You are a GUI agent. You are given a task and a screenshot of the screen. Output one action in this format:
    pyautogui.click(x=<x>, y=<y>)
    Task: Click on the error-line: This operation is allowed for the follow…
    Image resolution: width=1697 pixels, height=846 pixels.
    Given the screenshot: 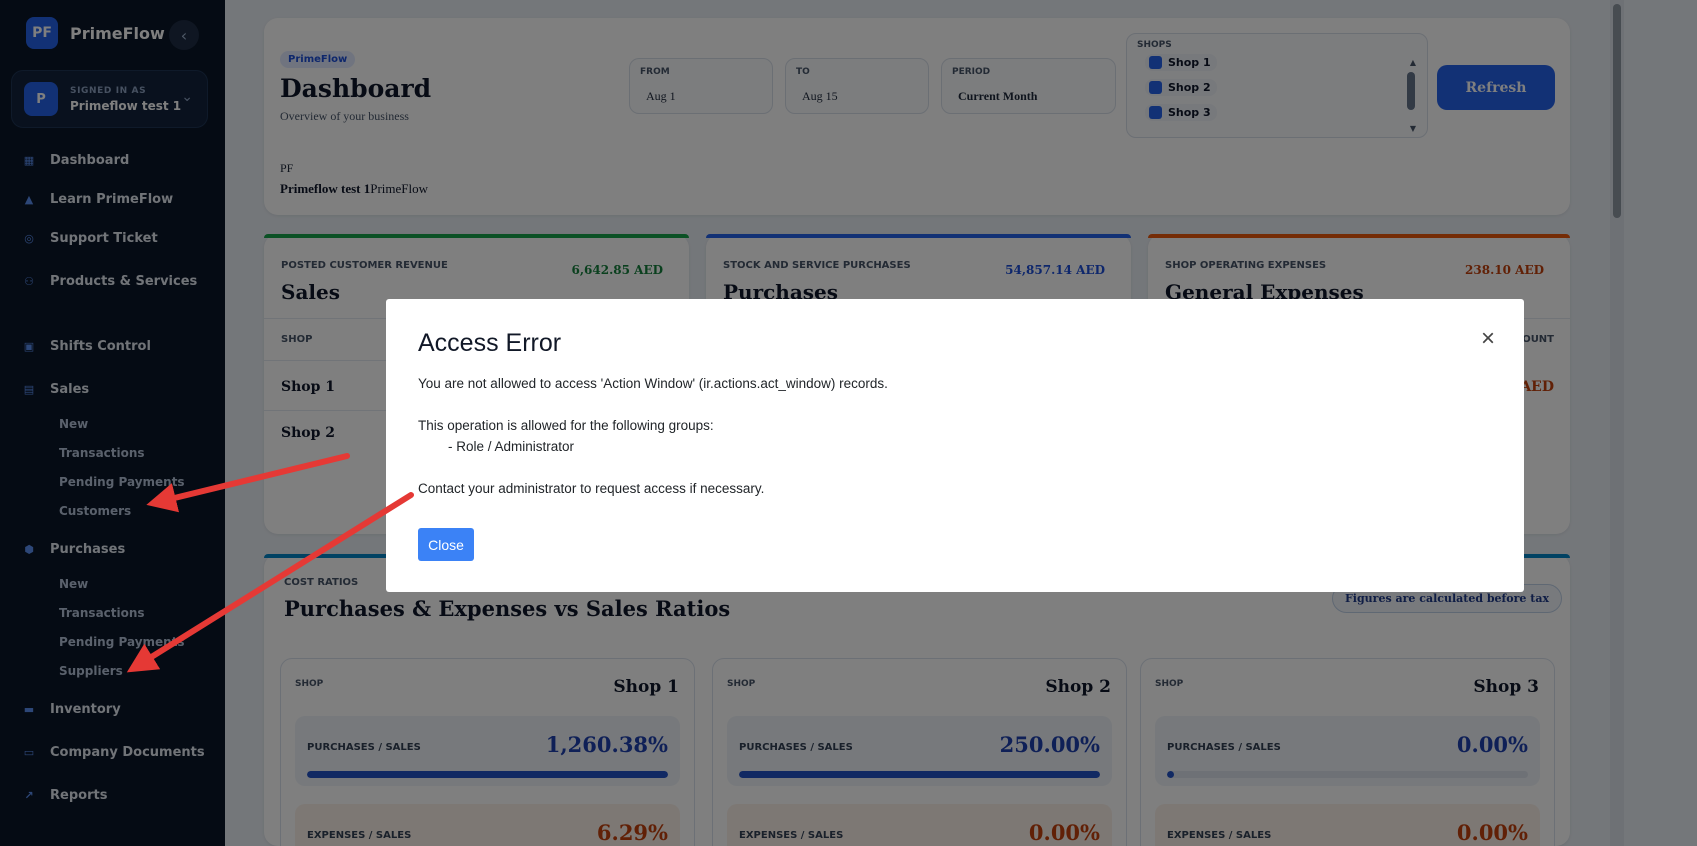 What is the action you would take?
    pyautogui.click(x=566, y=425)
    